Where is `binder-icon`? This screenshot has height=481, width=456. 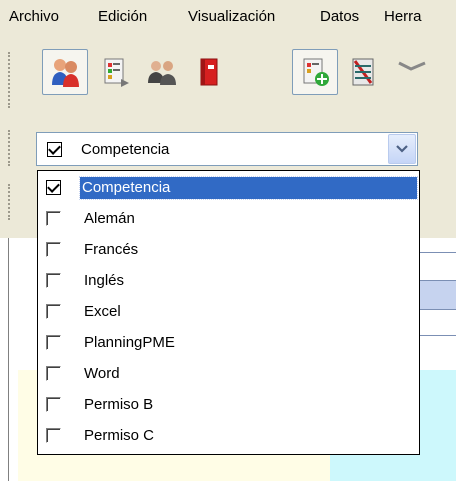
binder-icon is located at coordinates (209, 72).